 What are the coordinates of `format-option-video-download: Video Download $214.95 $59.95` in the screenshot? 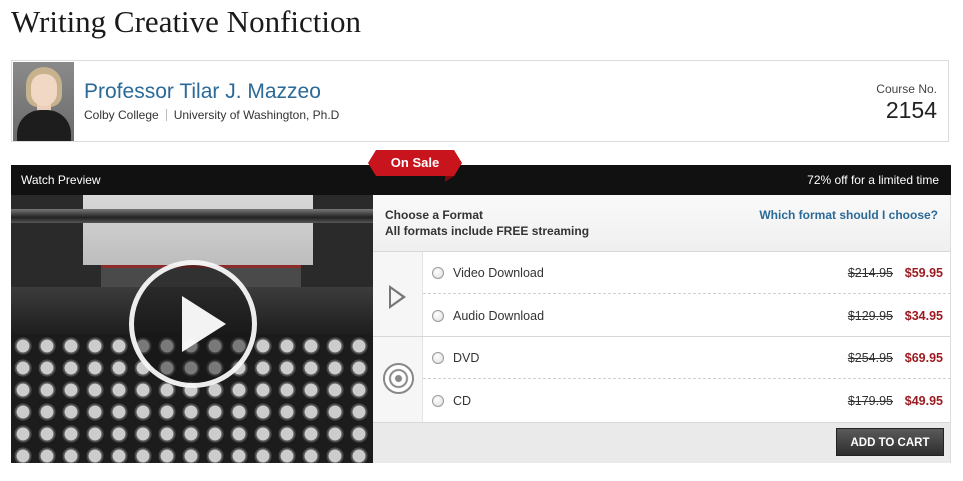 It's located at (687, 273).